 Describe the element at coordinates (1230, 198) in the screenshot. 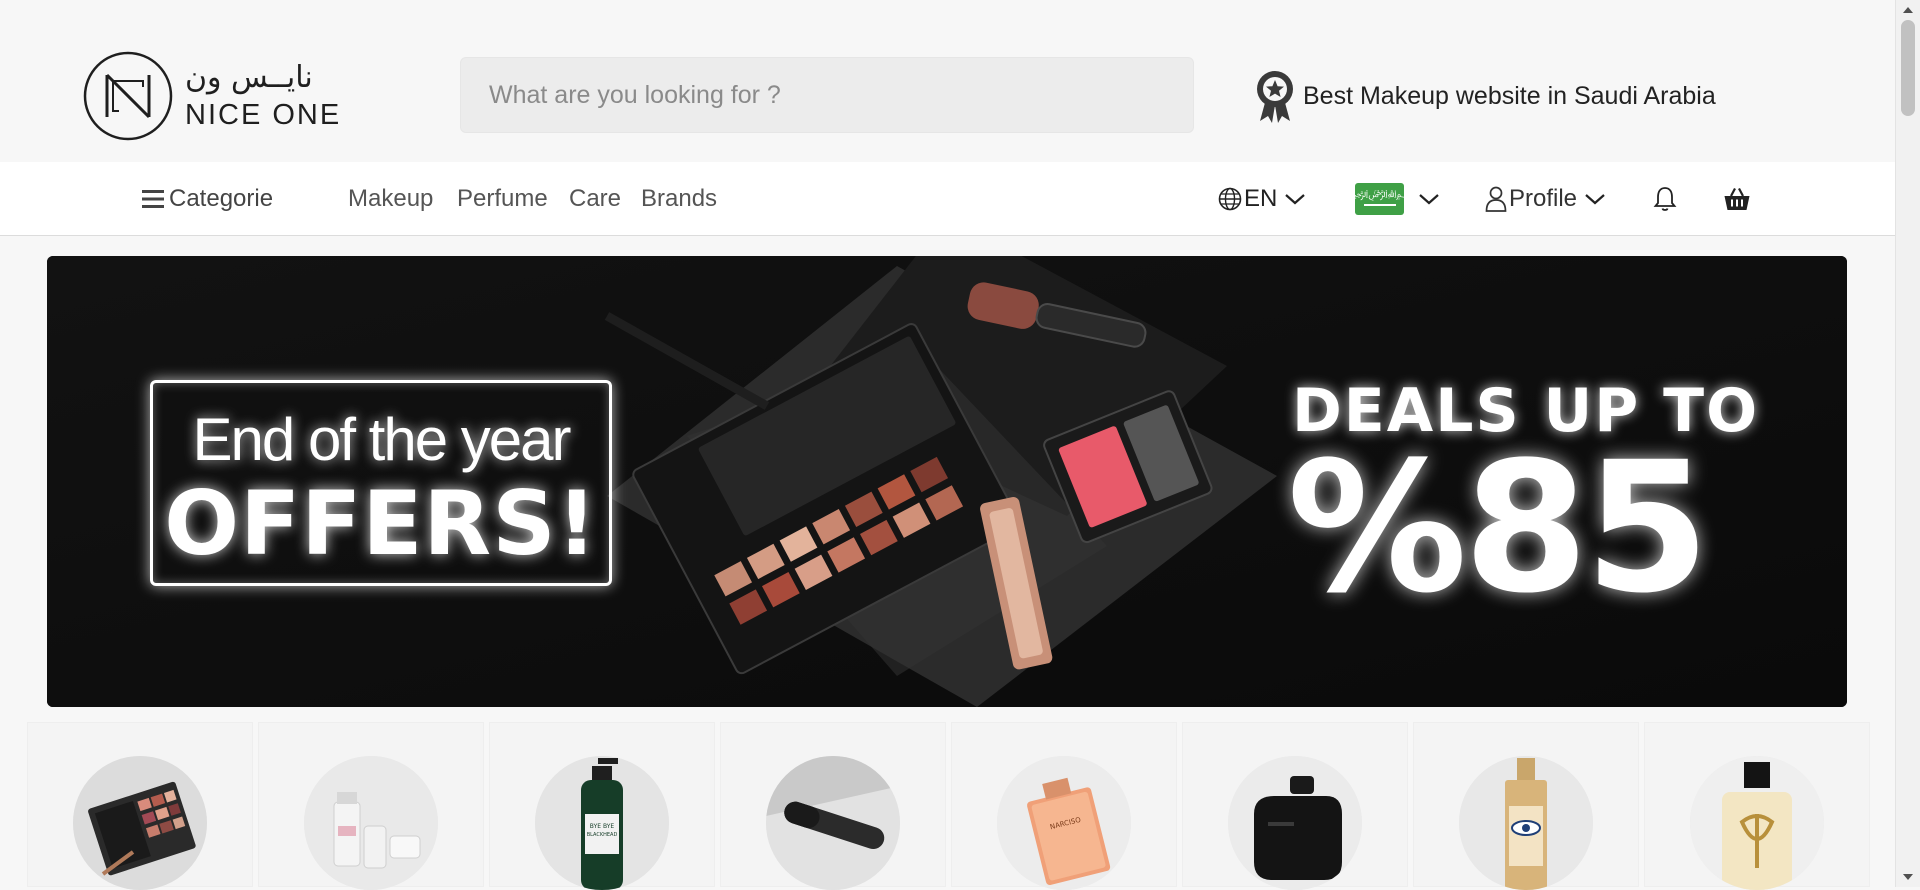

I see `globe-icon` at that location.